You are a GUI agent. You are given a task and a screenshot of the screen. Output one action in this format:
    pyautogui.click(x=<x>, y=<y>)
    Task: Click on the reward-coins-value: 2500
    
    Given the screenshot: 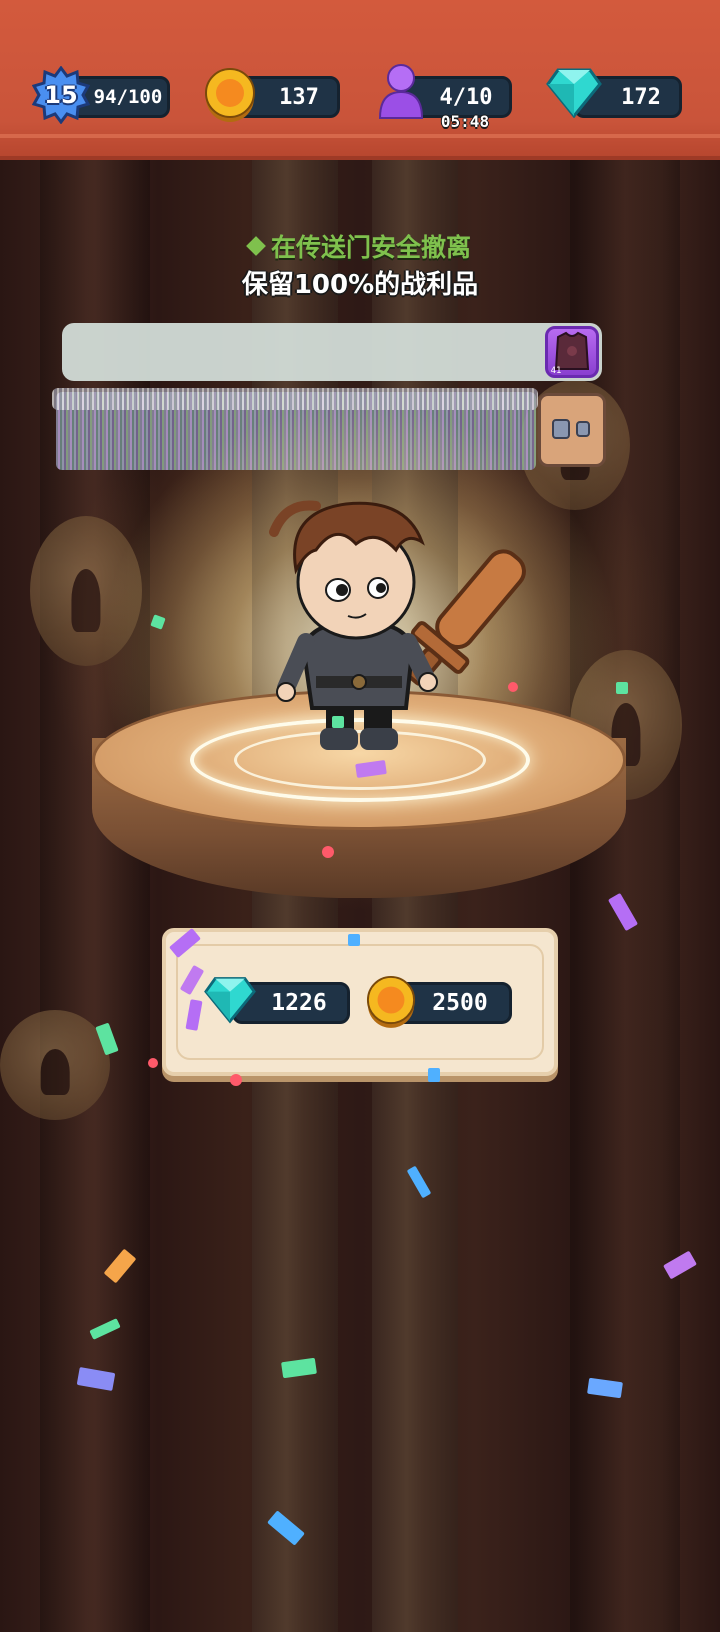 What is the action you would take?
    pyautogui.click(x=460, y=1003)
    